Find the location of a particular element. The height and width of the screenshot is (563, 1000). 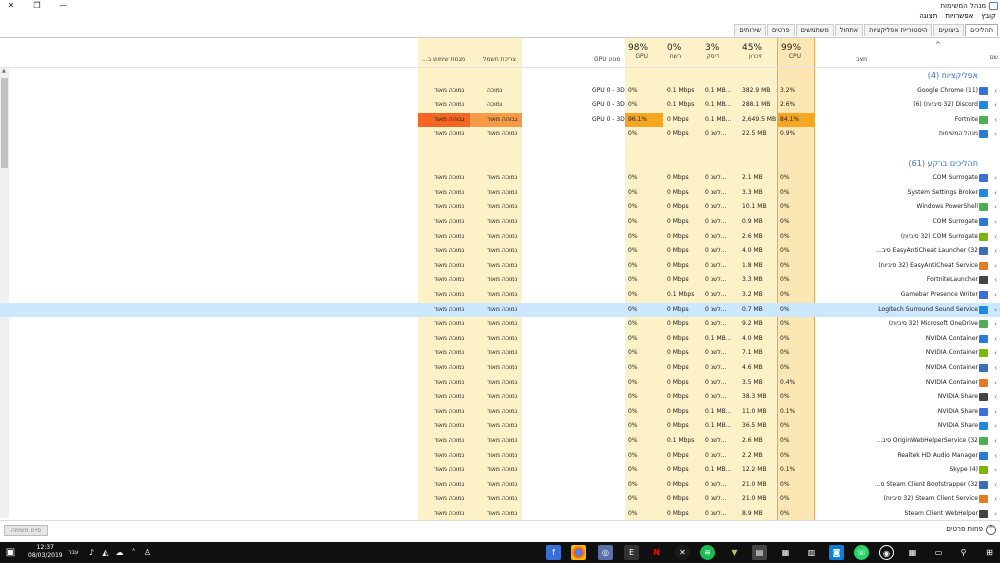

tab-startup: אתחול is located at coordinates (849, 30).